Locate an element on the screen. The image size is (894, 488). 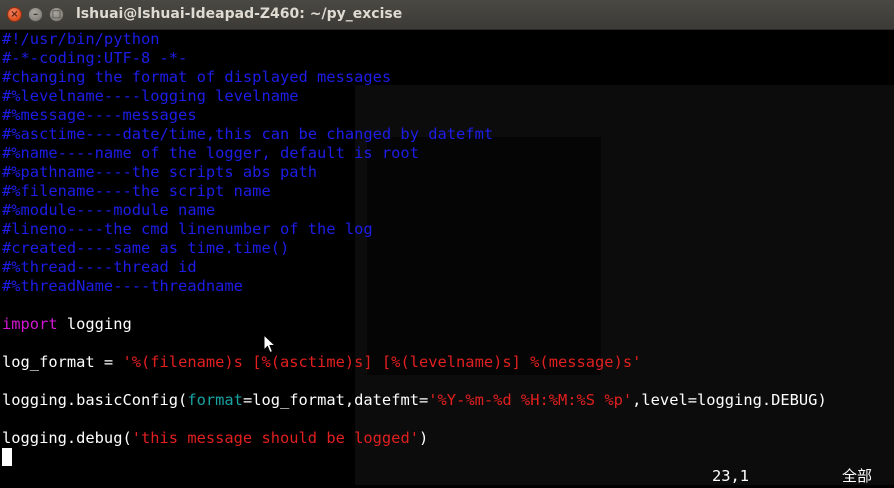
close-button: × is located at coordinates (14, 14).